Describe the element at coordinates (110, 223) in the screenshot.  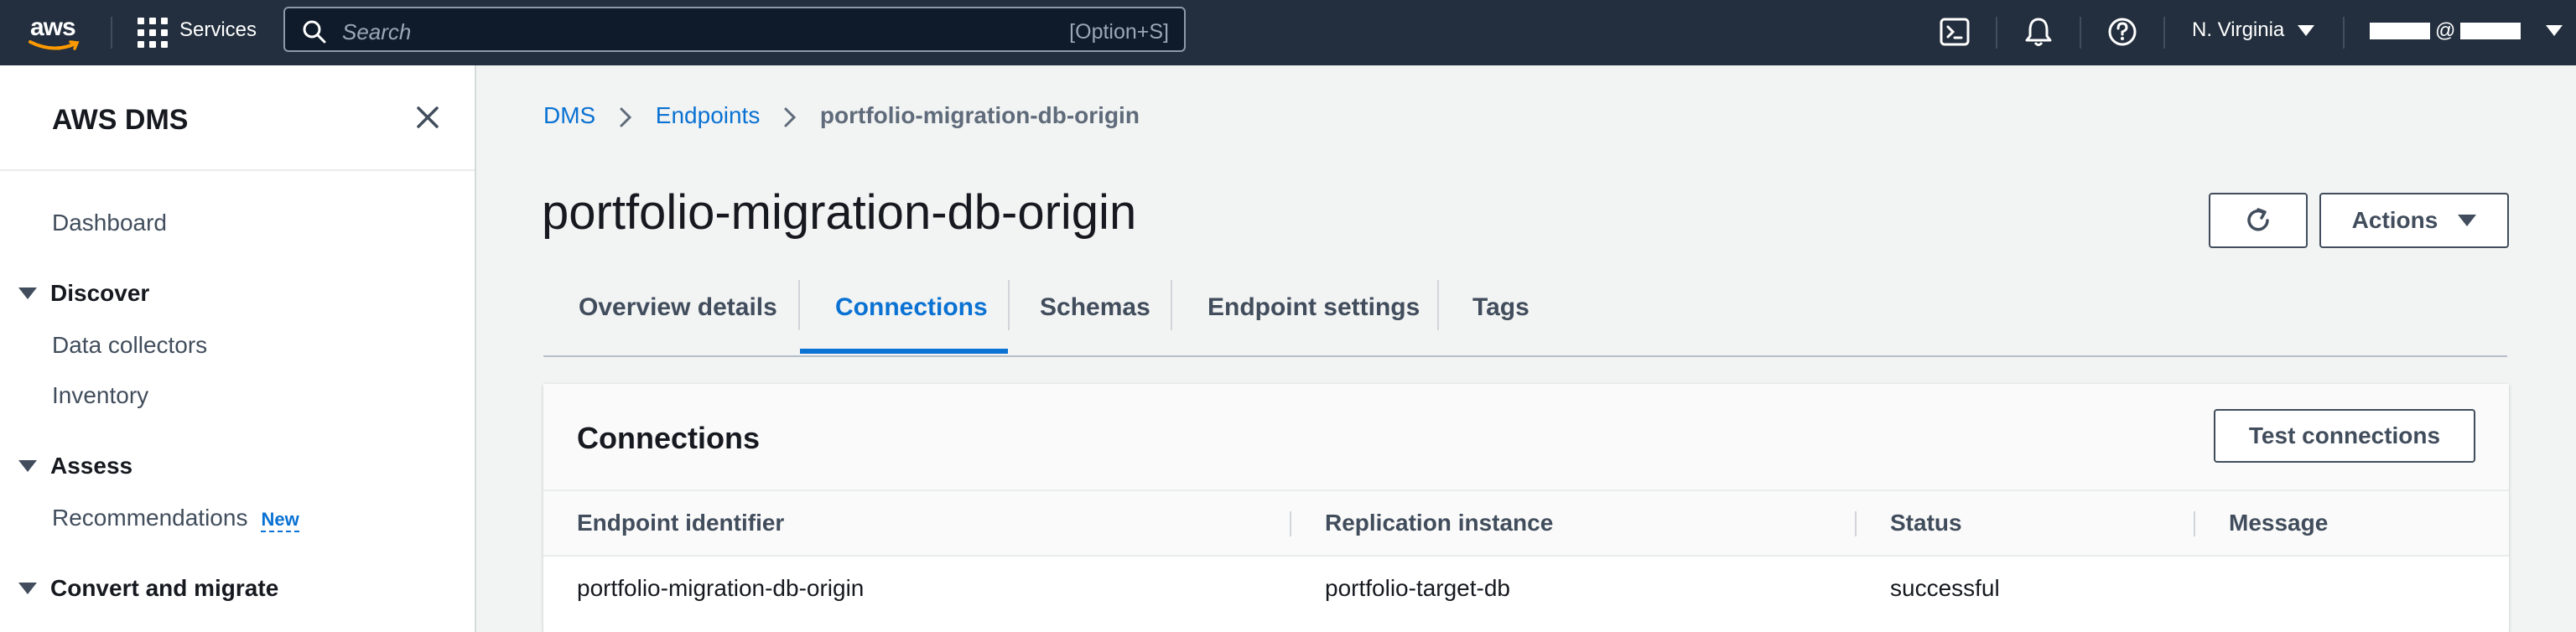
I see `sidebar-item-dashboard: Dashboard` at that location.